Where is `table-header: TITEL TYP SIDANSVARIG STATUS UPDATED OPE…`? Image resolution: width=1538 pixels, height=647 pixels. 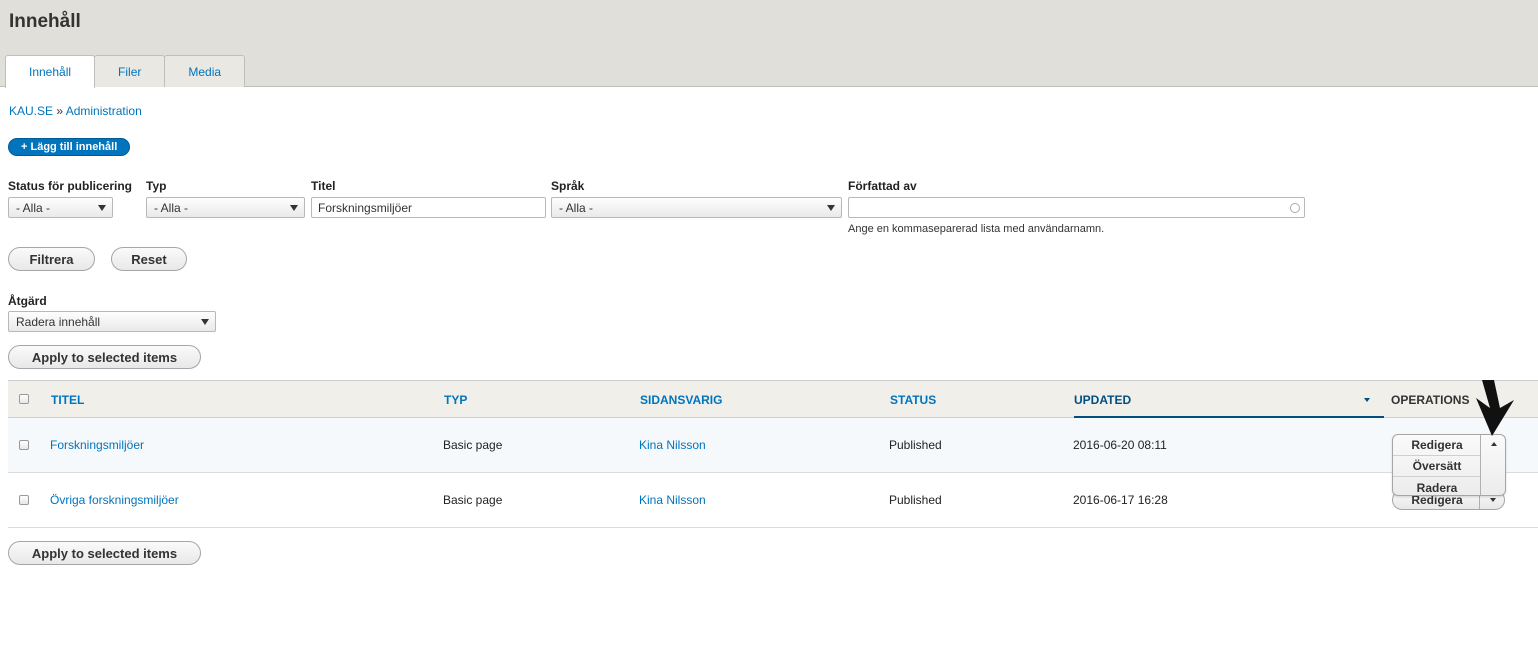 table-header: TITEL TYP SIDANSVARIG STATUS UPDATED OPE… is located at coordinates (773, 399).